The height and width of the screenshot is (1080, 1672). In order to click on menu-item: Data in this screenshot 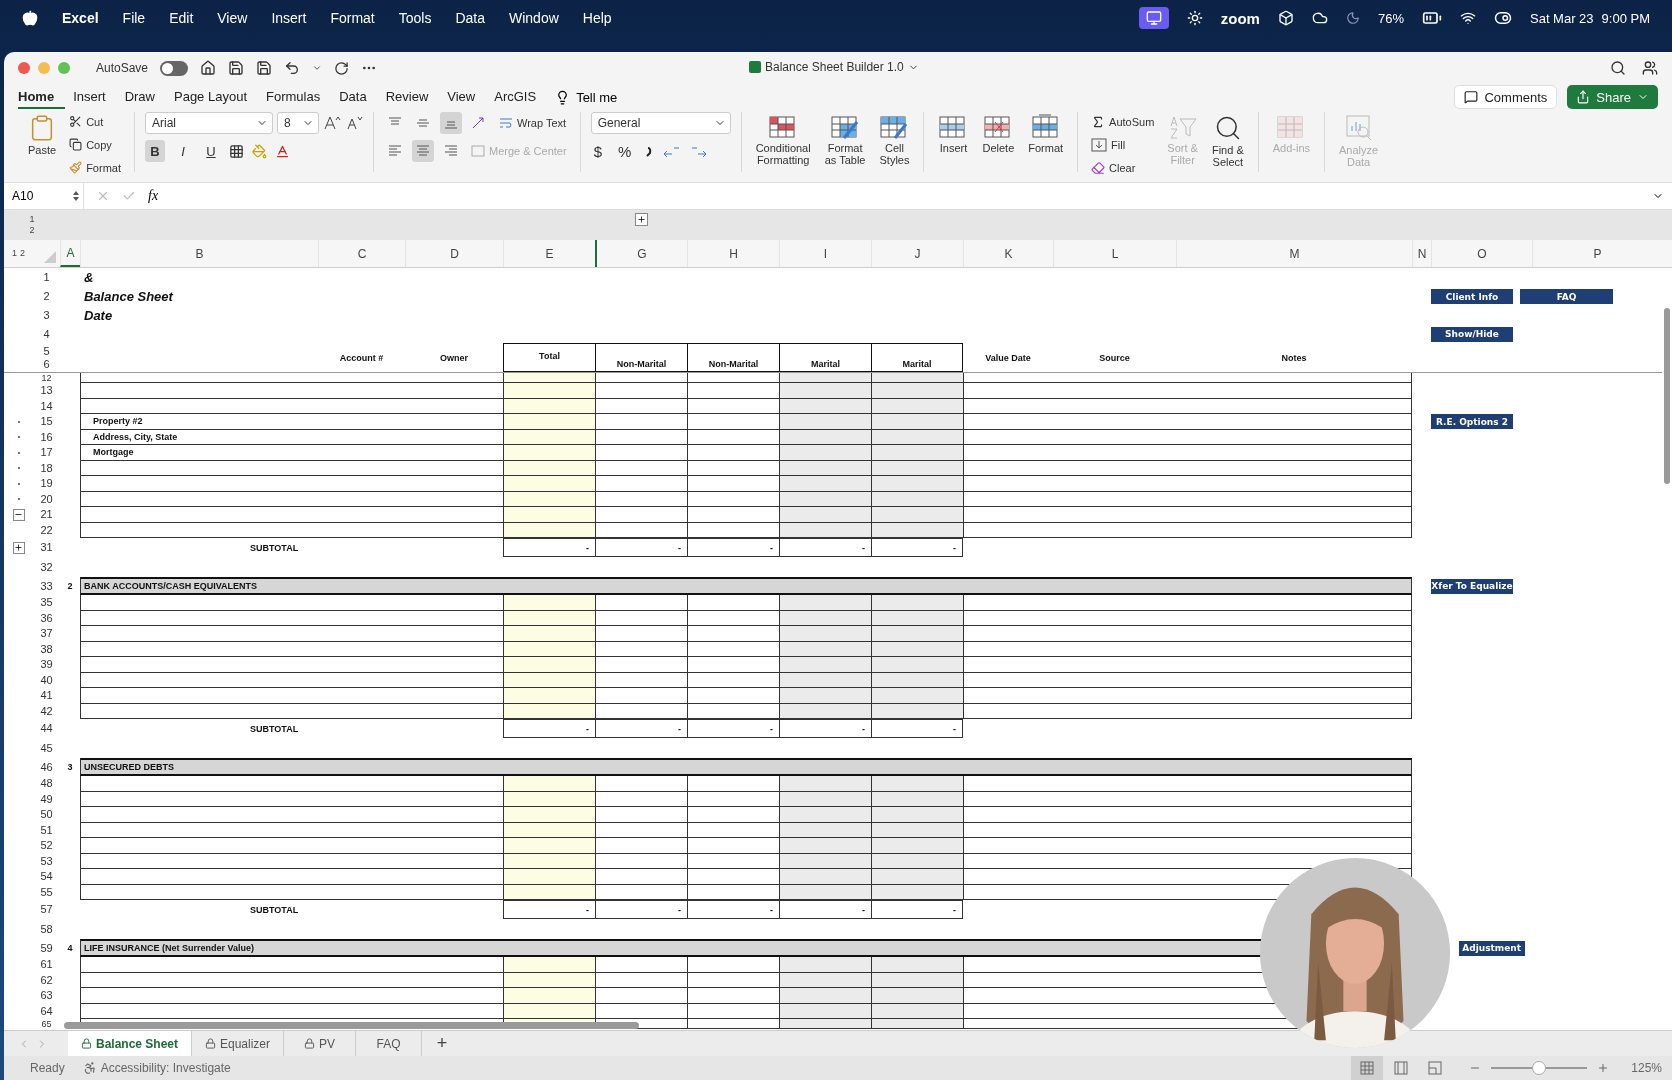, I will do `click(470, 18)`.